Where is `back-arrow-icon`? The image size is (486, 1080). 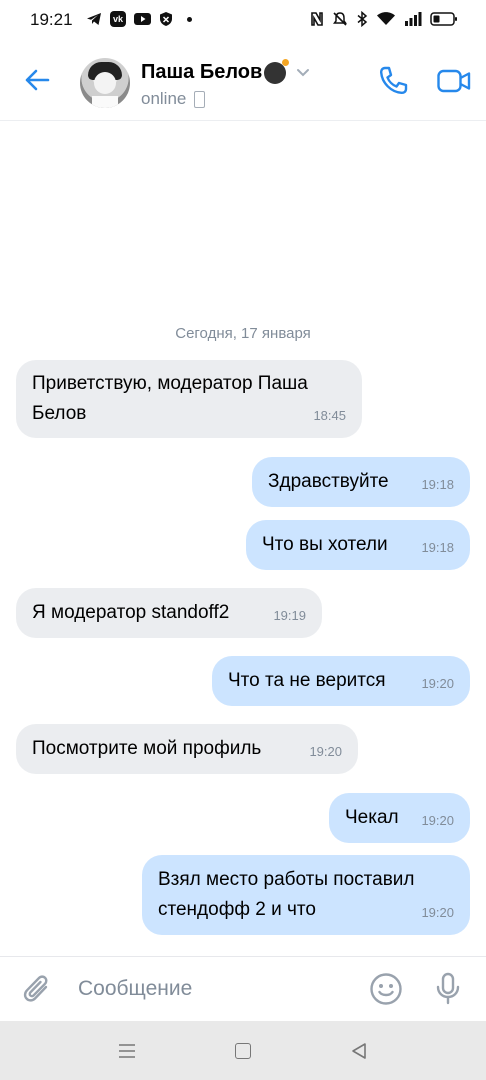
back-arrow-icon is located at coordinates (37, 80).